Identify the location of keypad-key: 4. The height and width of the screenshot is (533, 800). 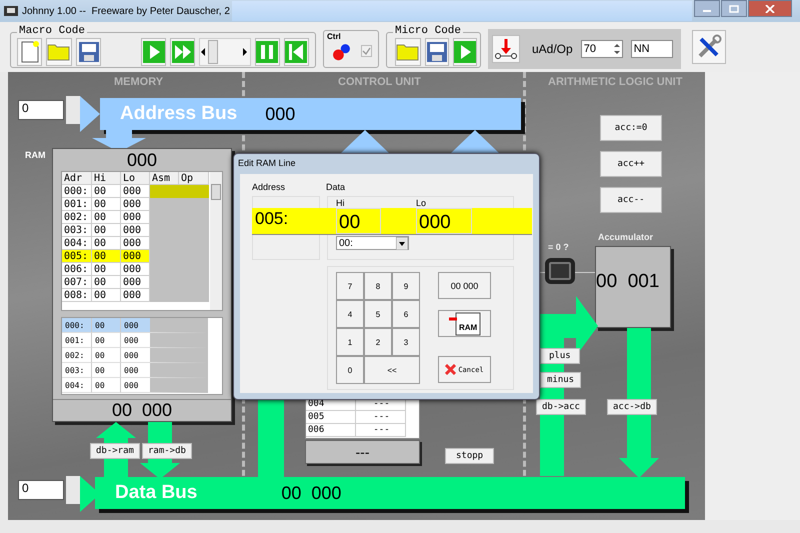
(350, 314).